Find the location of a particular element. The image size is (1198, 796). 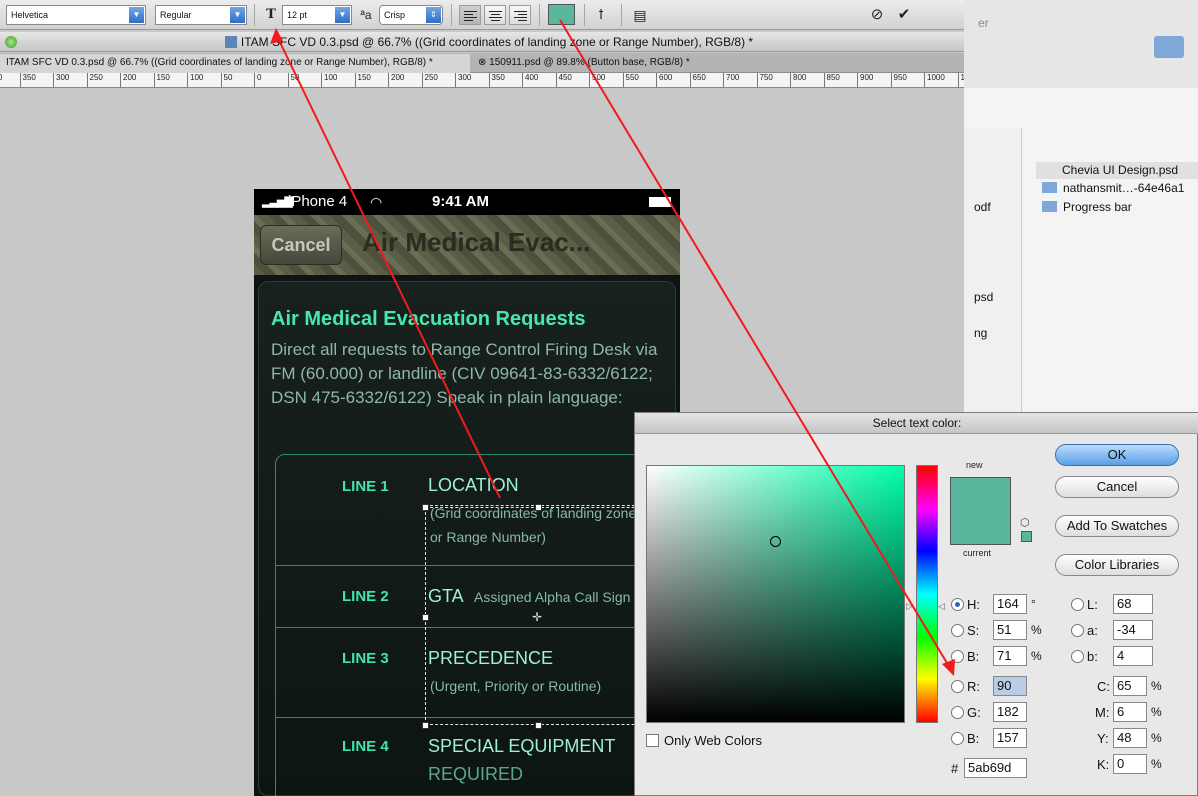

commit-check-icon: ✔ is located at coordinates (904, 15).